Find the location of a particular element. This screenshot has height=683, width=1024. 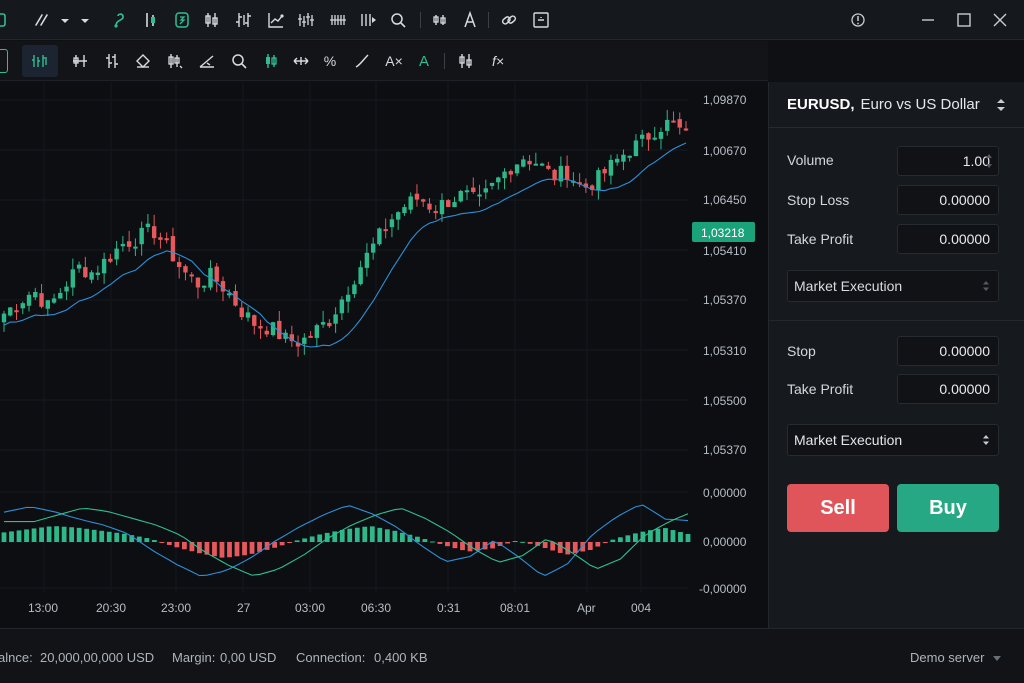

take-profit-input: 0.00000 is located at coordinates (948, 239).